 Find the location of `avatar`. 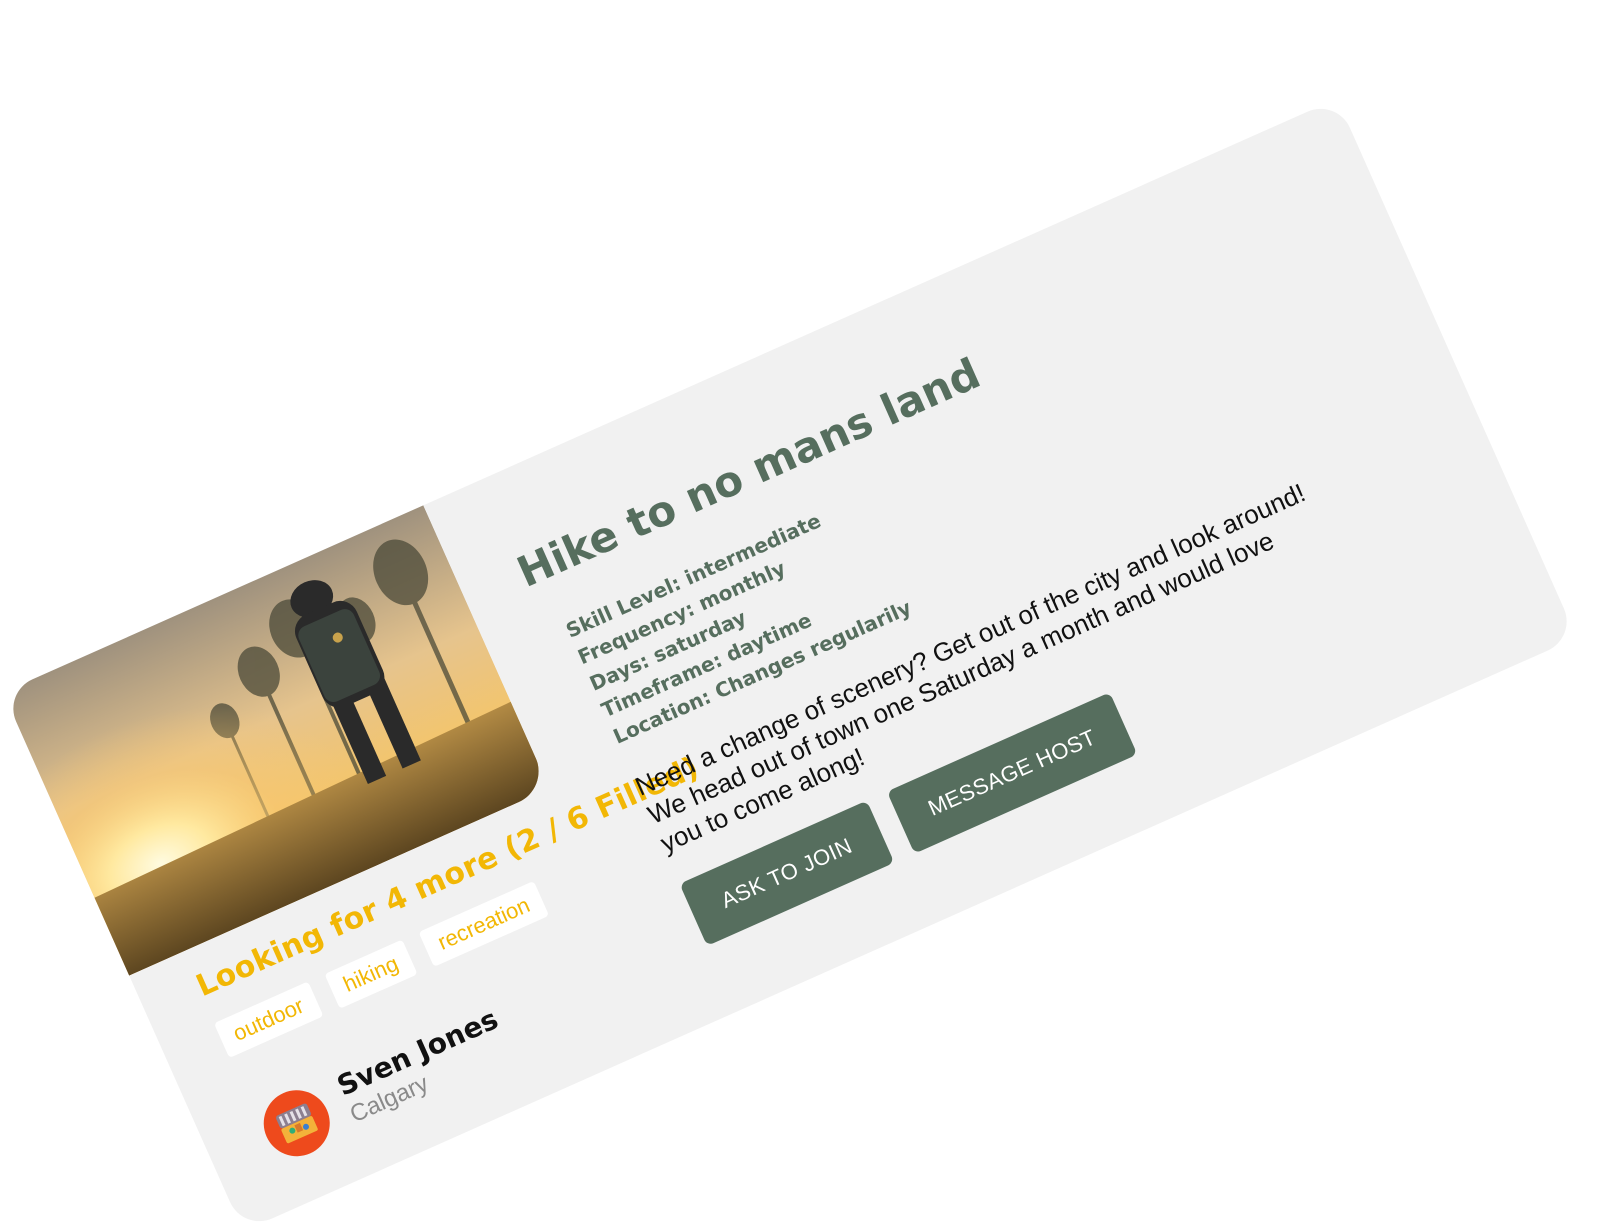

avatar is located at coordinates (297, 1123).